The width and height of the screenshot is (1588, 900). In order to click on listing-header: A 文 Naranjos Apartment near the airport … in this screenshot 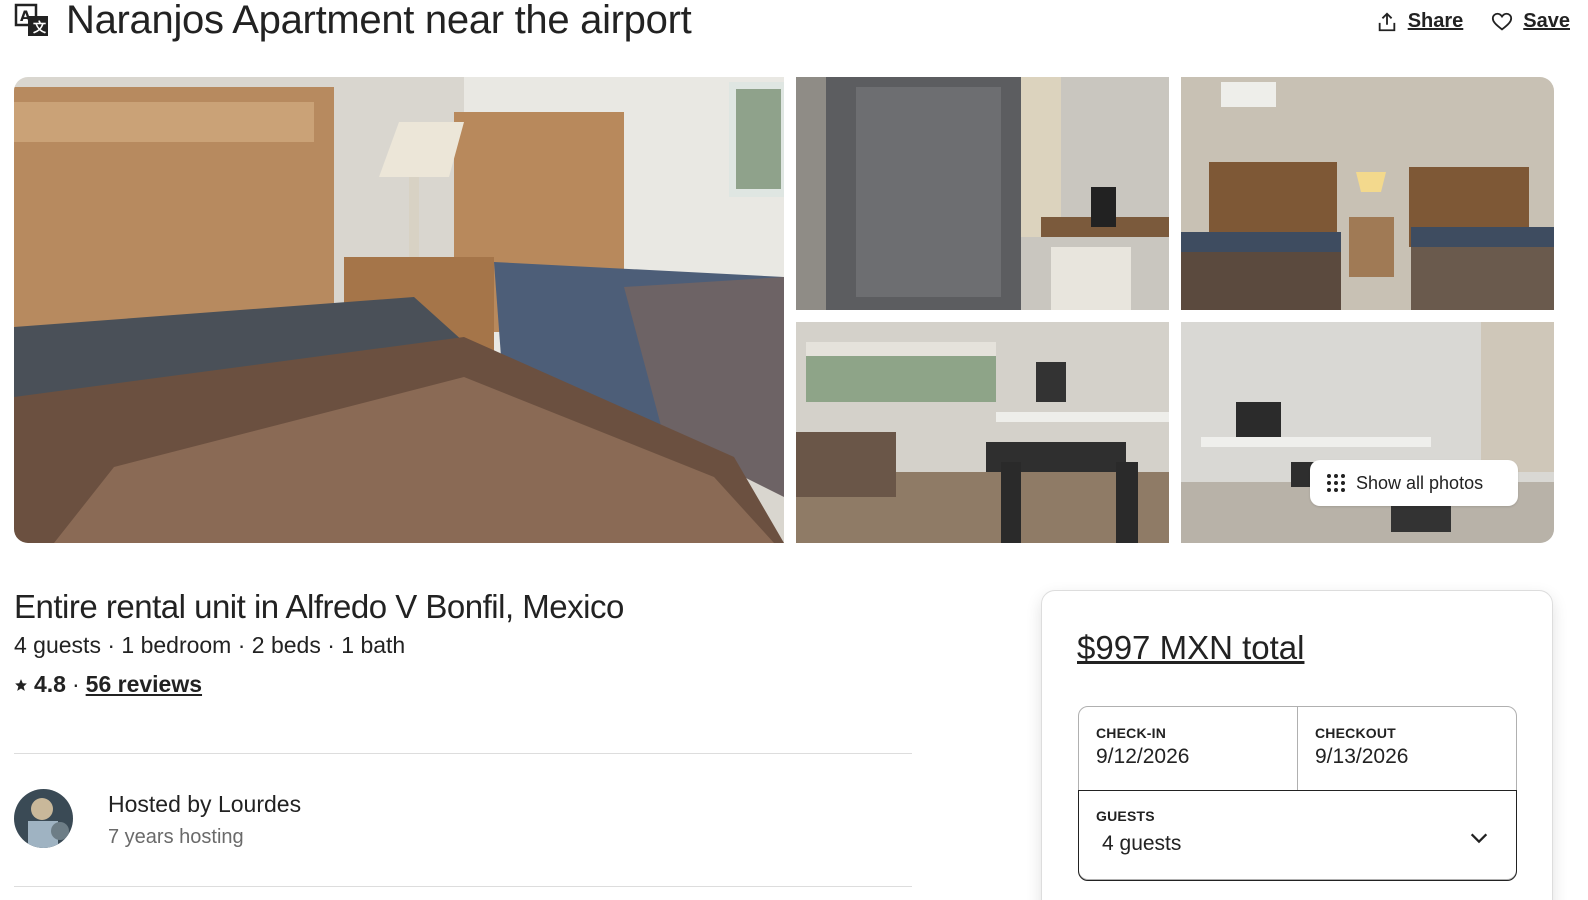, I will do `click(792, 25)`.